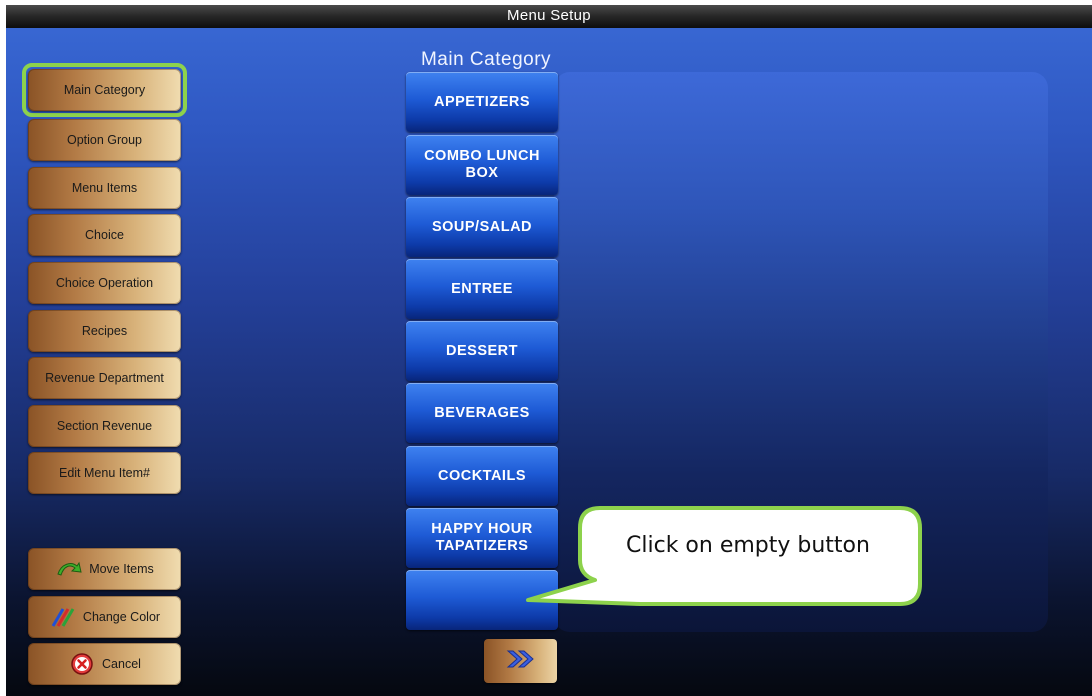 Image resolution: width=1092 pixels, height=696 pixels. Describe the element at coordinates (63, 617) in the screenshot. I see `color-pencils-icon` at that location.